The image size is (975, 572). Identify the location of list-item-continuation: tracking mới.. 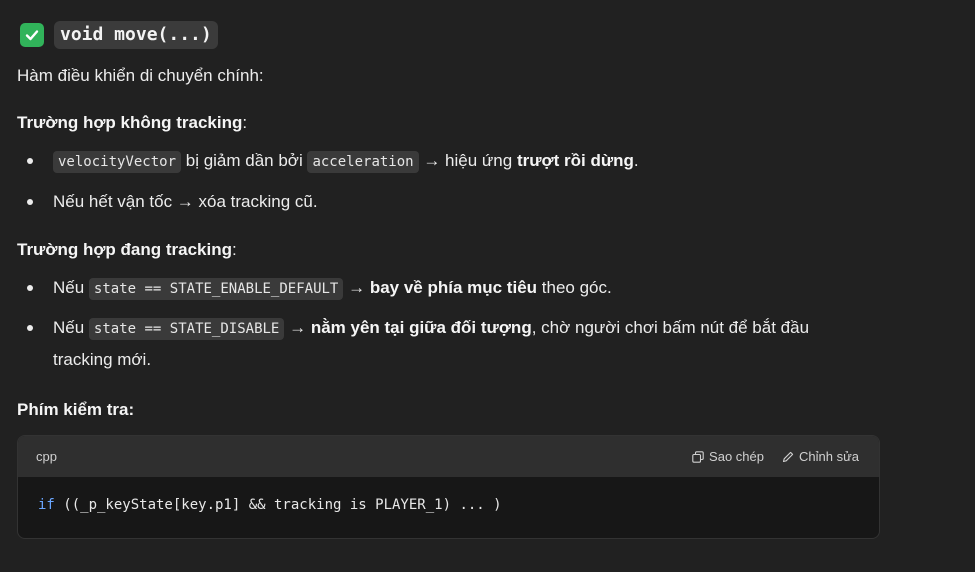
(102, 359).